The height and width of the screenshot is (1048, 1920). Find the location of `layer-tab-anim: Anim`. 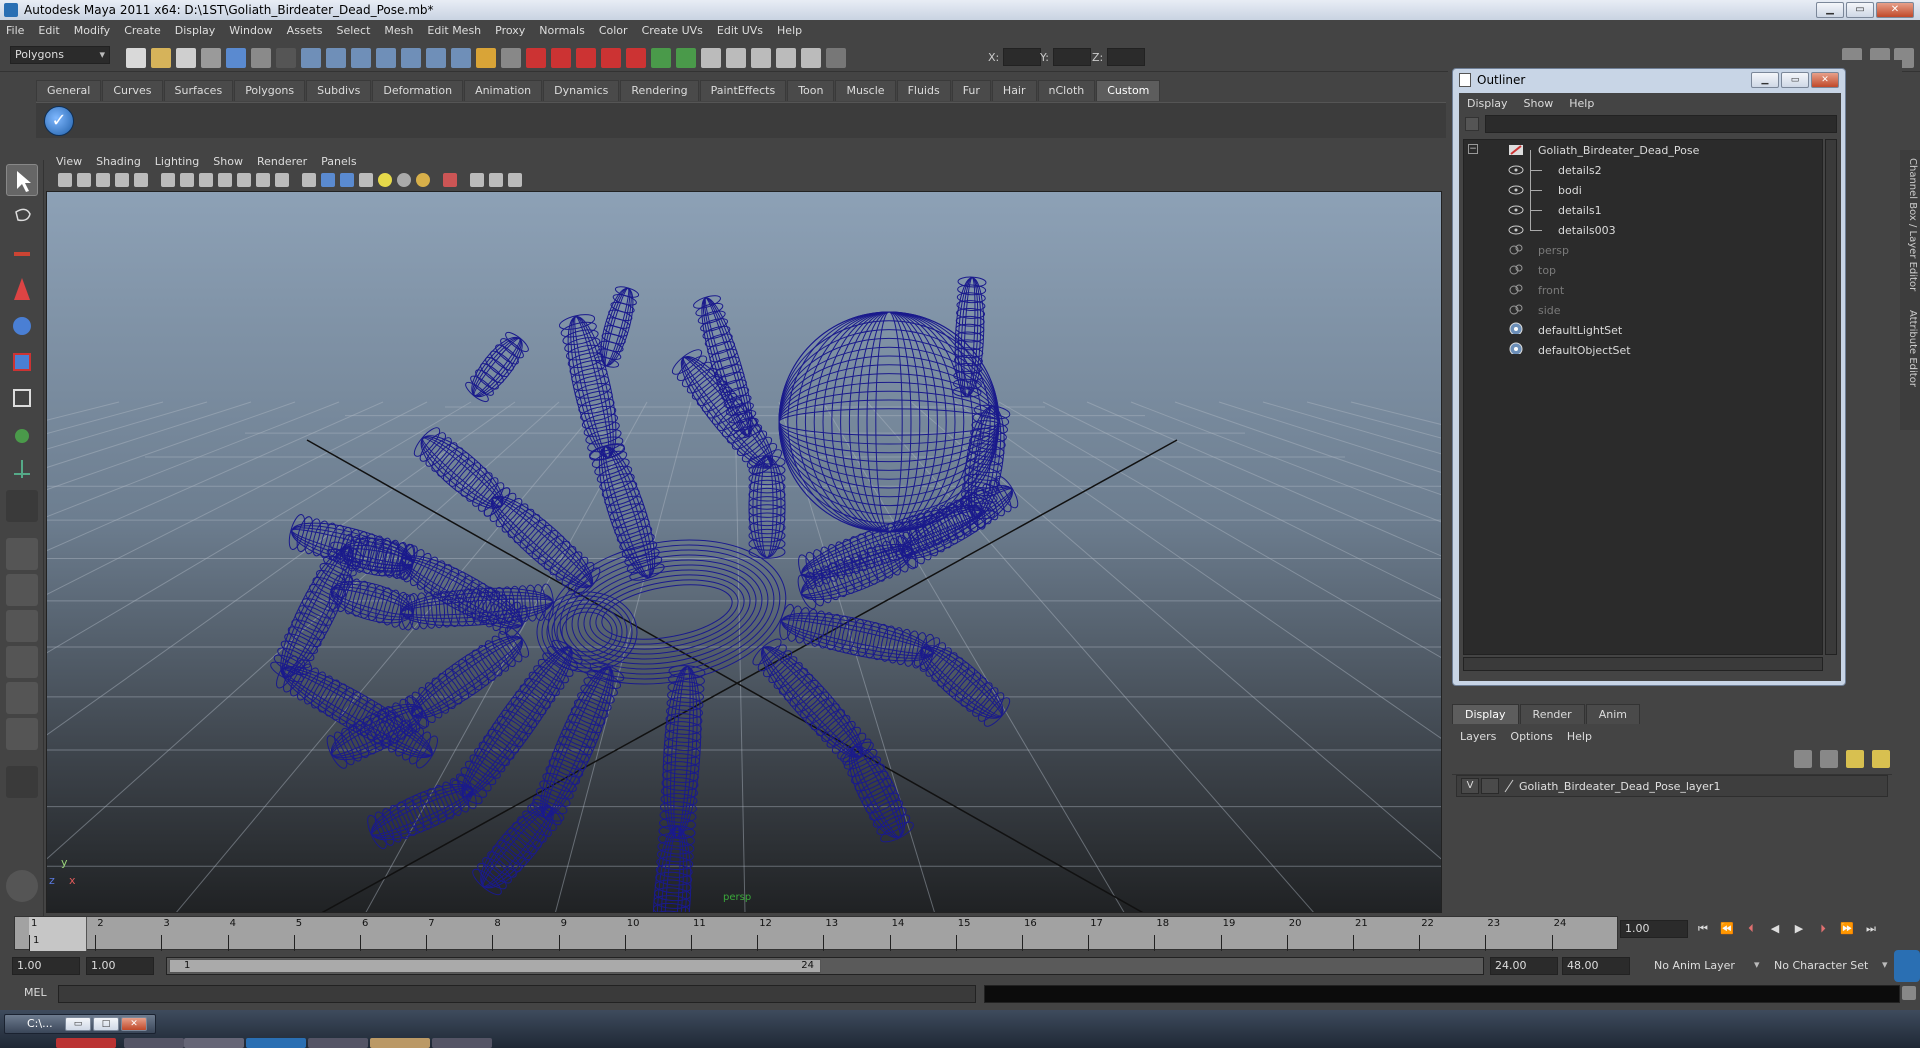

layer-tab-anim: Anim is located at coordinates (1612, 714).